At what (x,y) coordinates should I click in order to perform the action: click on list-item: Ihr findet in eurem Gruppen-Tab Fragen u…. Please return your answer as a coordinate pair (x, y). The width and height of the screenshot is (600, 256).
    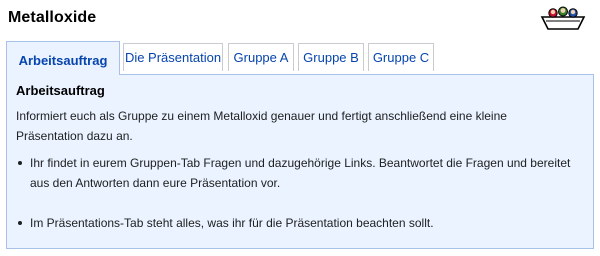
    Looking at the image, I should click on (301, 173).